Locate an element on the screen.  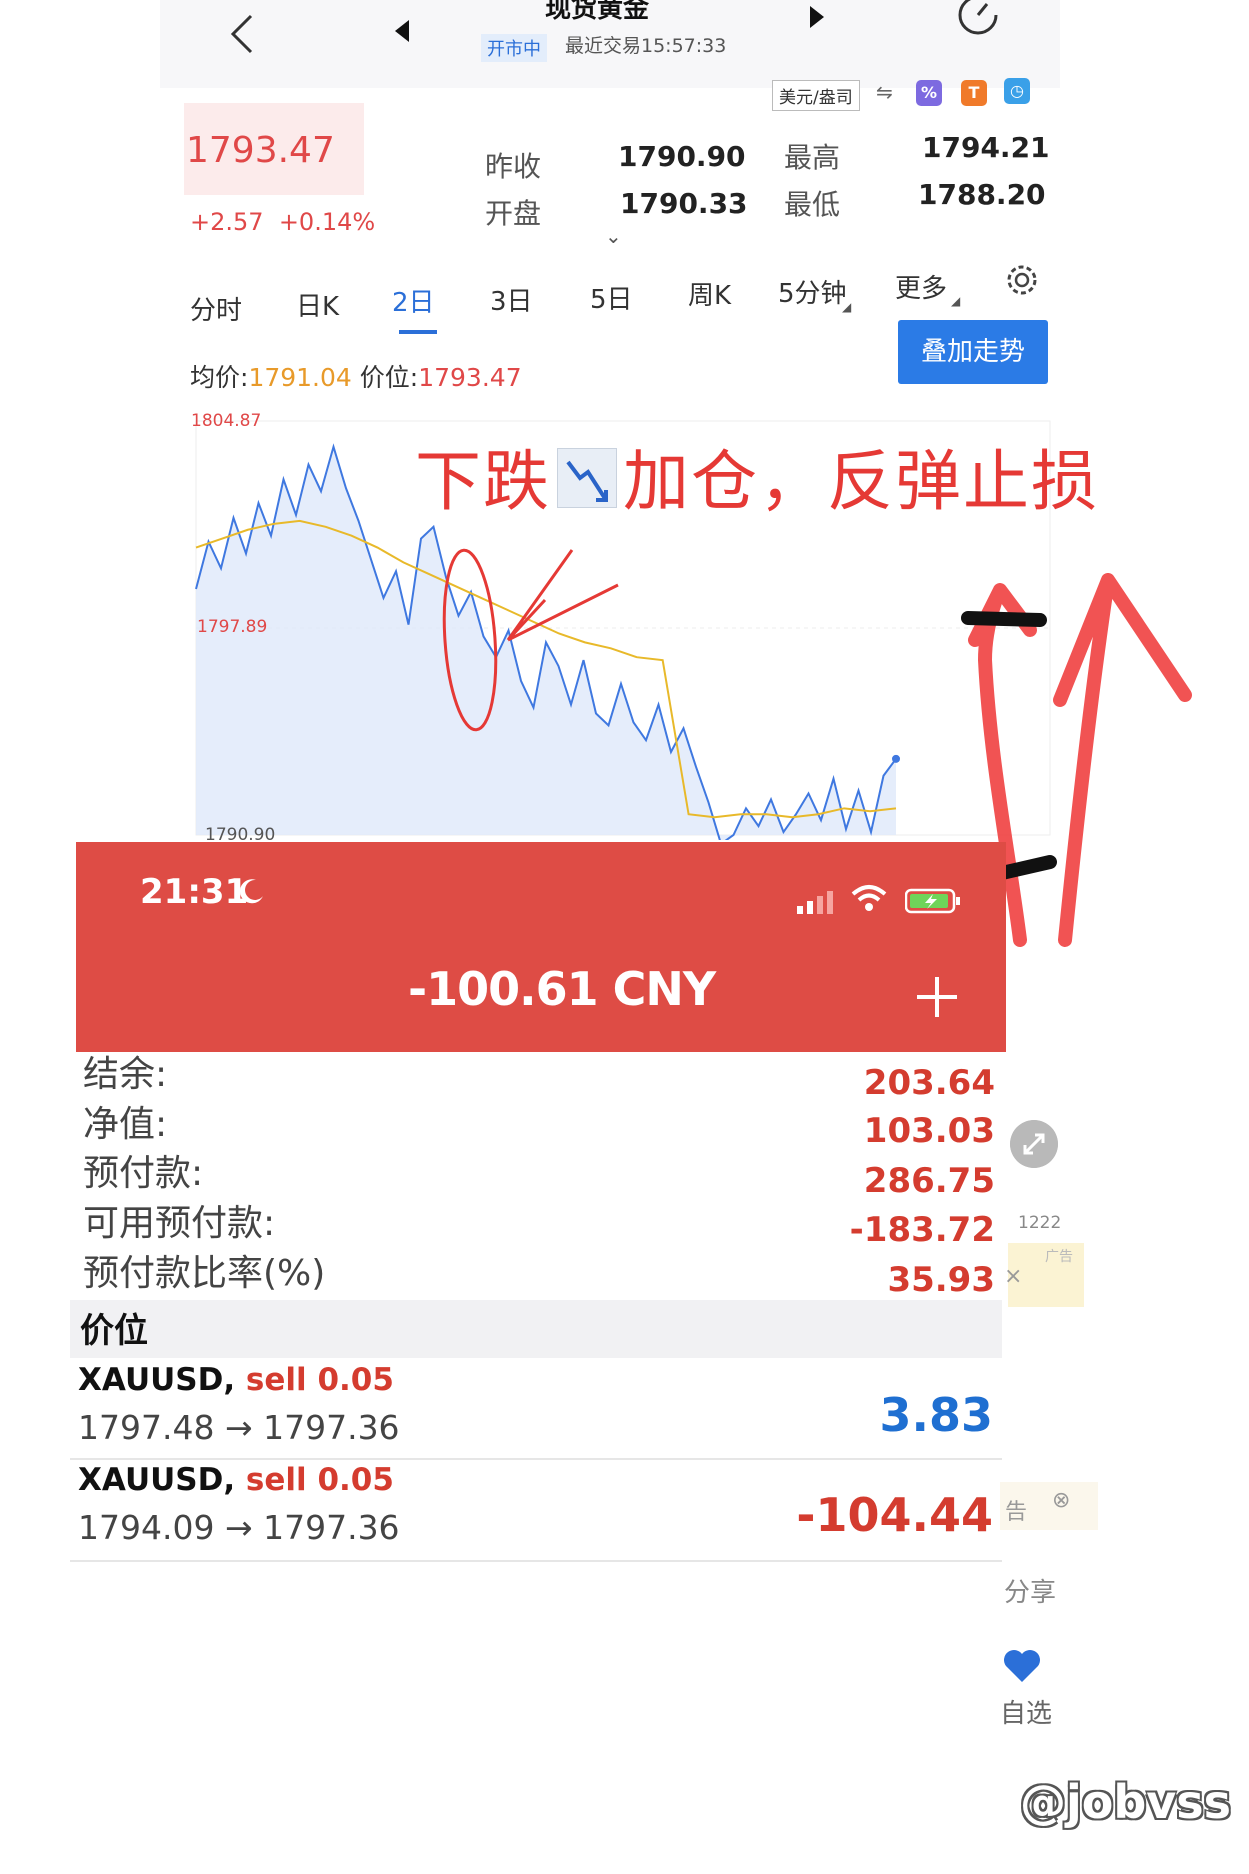
price-change: +2.57 +0.14% is located at coordinates (282, 222).